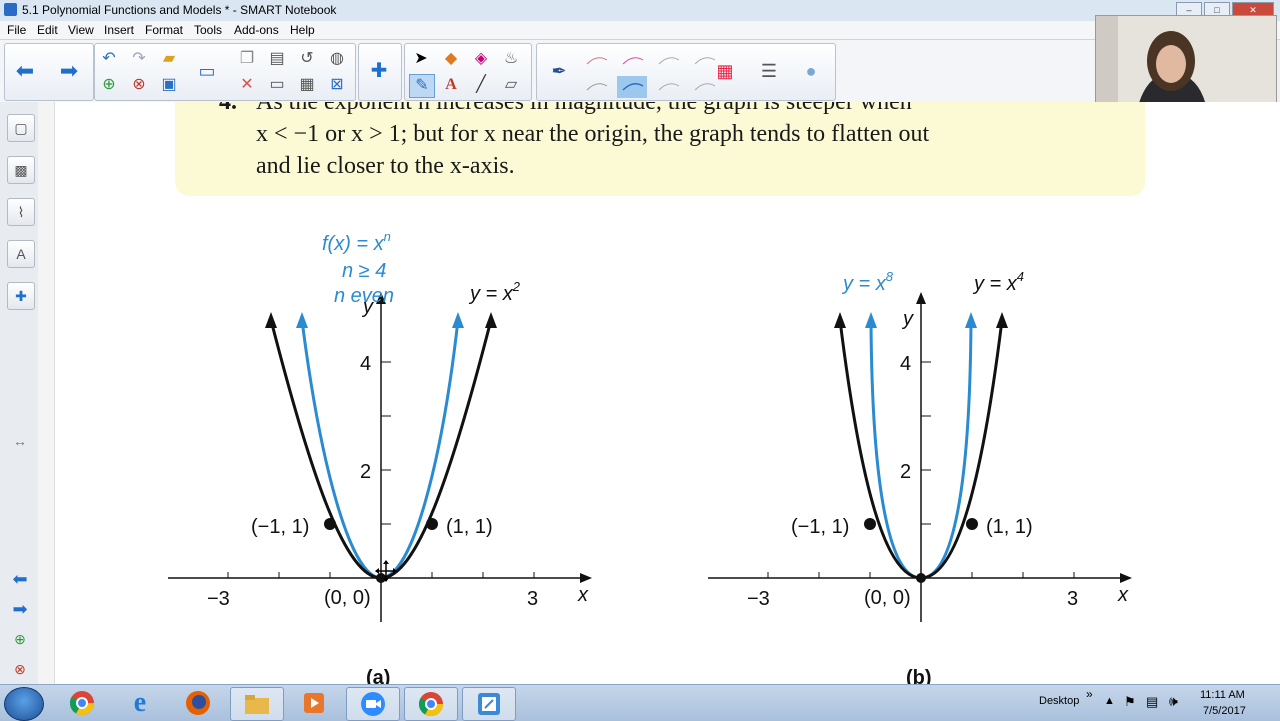  I want to click on show-hidden-icons-icon: ▲, so click(1109, 701).